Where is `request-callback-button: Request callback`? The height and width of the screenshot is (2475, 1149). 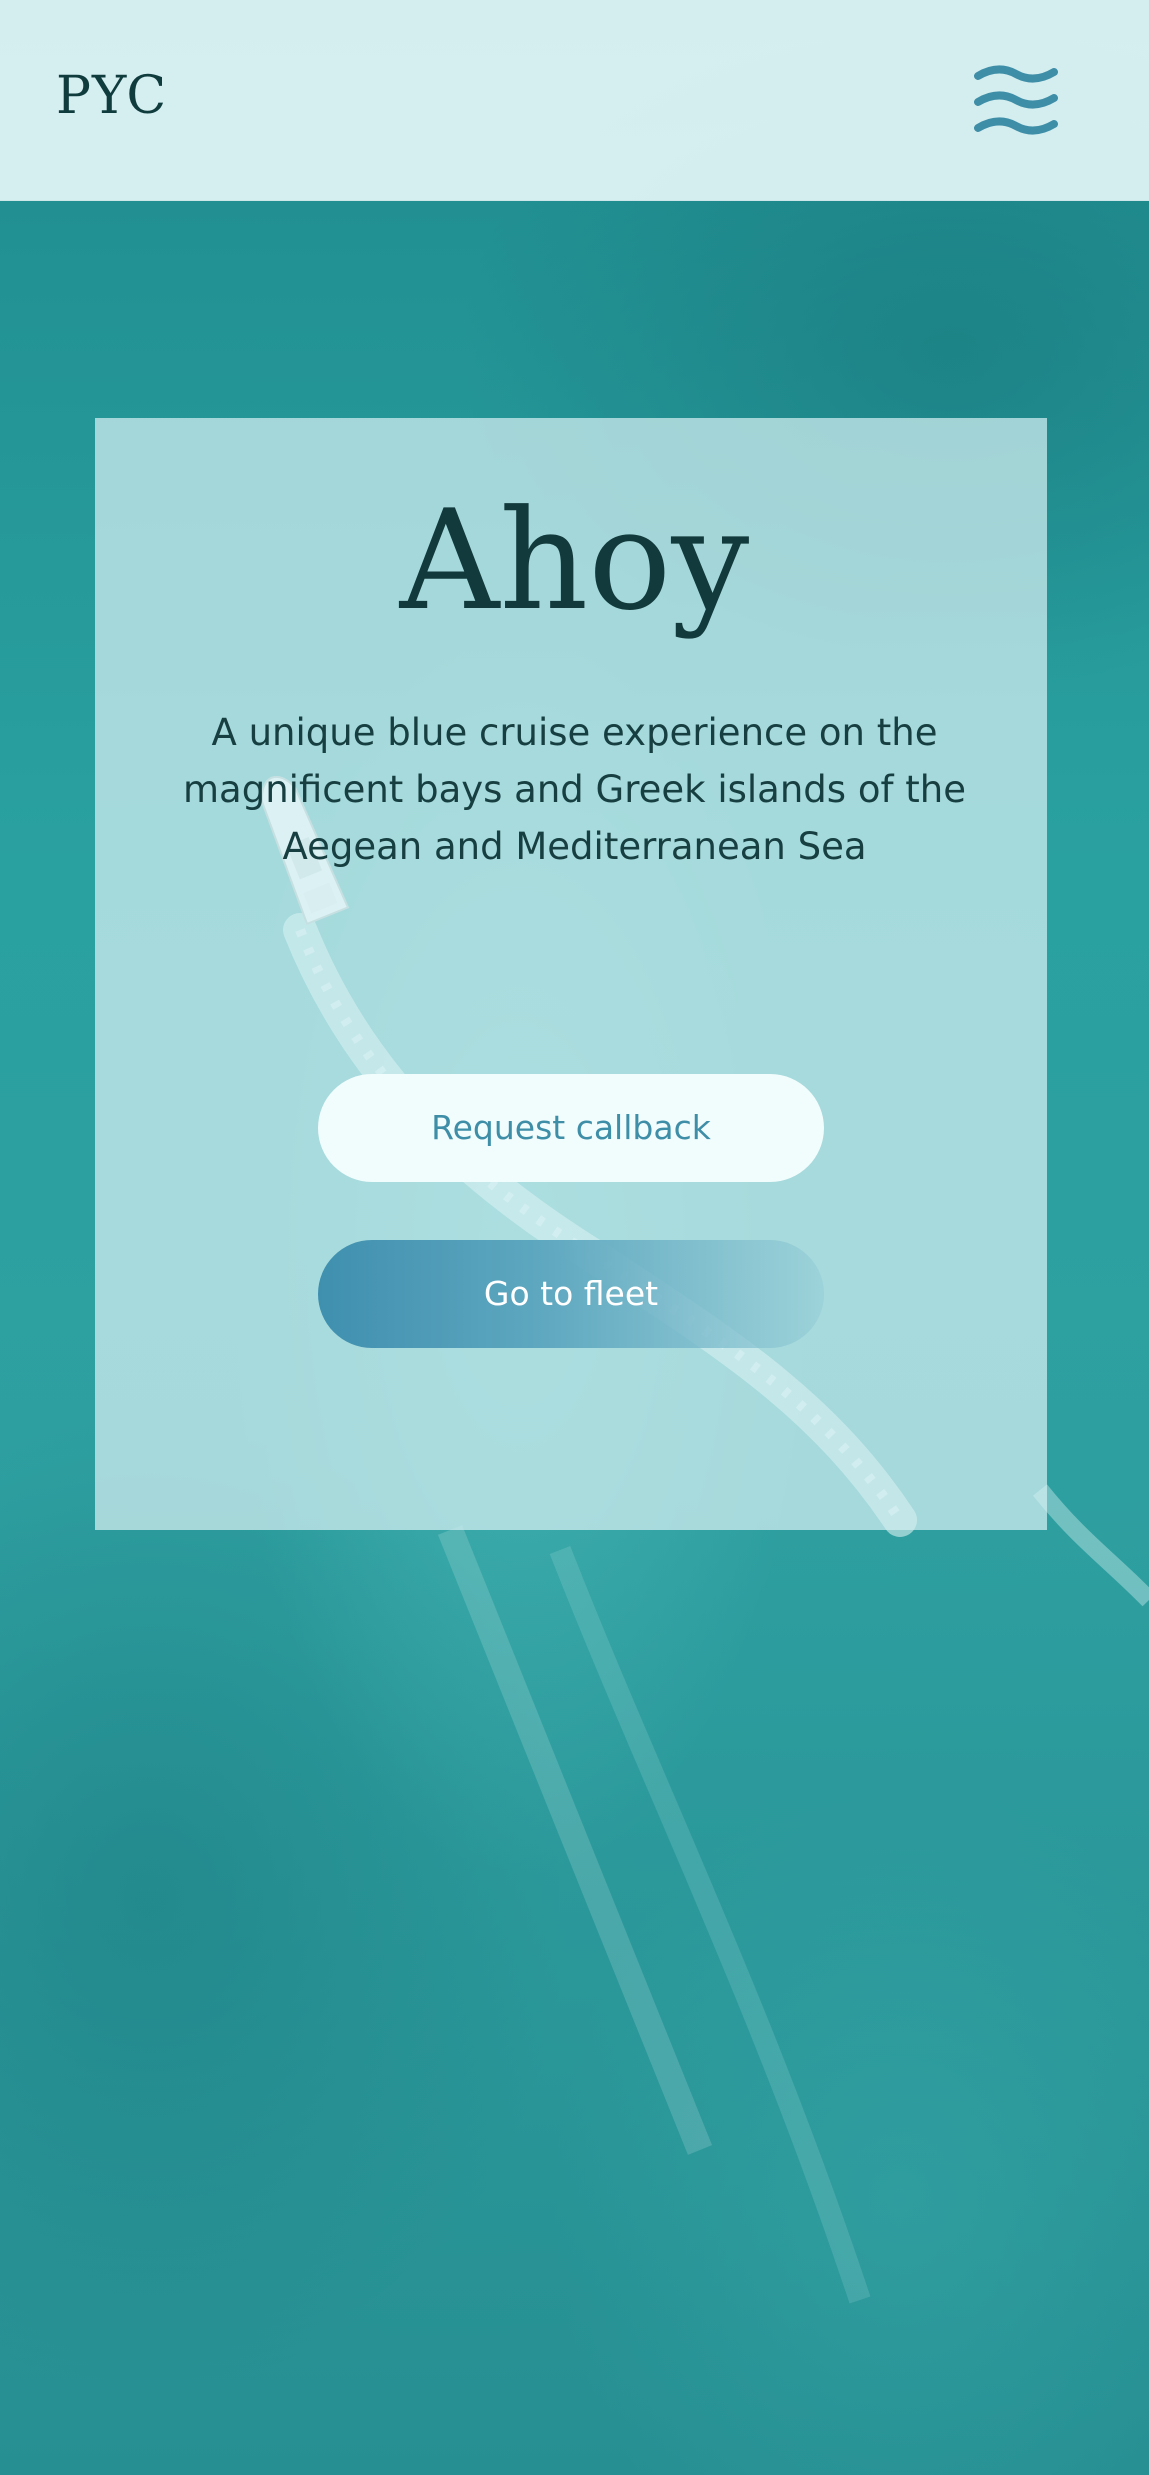
request-callback-button: Request callback is located at coordinates (571, 1128).